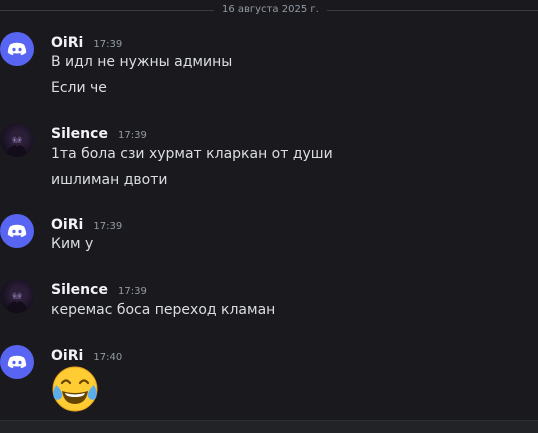  I want to click on message-header: OiRi 17:40, so click(86, 354).